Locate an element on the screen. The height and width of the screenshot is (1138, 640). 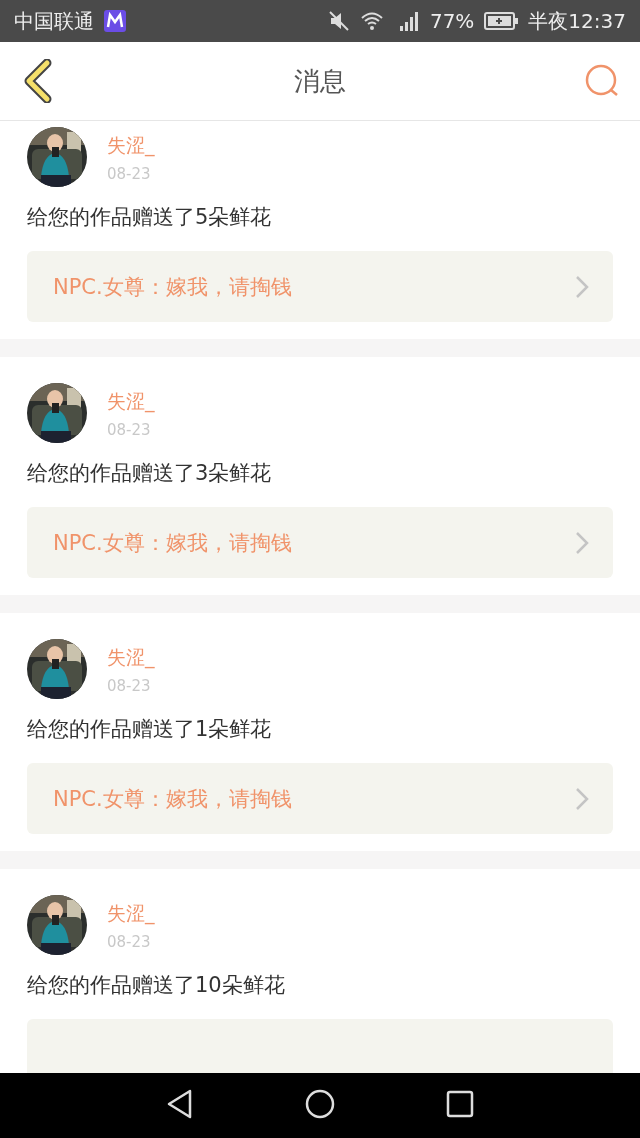
message-text: 给您的作品赠送了1朵鲜花 is located at coordinates (150, 729).